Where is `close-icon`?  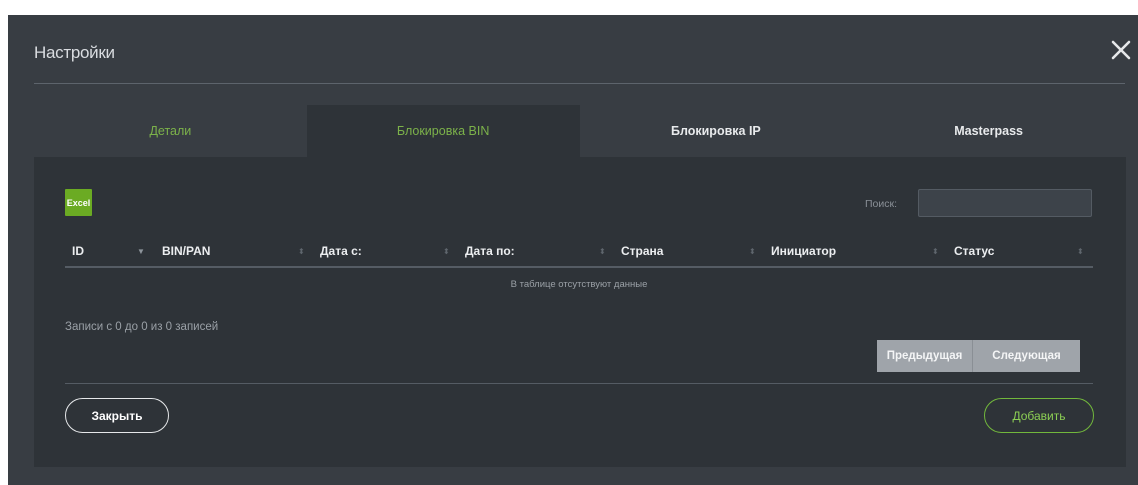
close-icon is located at coordinates (1121, 50).